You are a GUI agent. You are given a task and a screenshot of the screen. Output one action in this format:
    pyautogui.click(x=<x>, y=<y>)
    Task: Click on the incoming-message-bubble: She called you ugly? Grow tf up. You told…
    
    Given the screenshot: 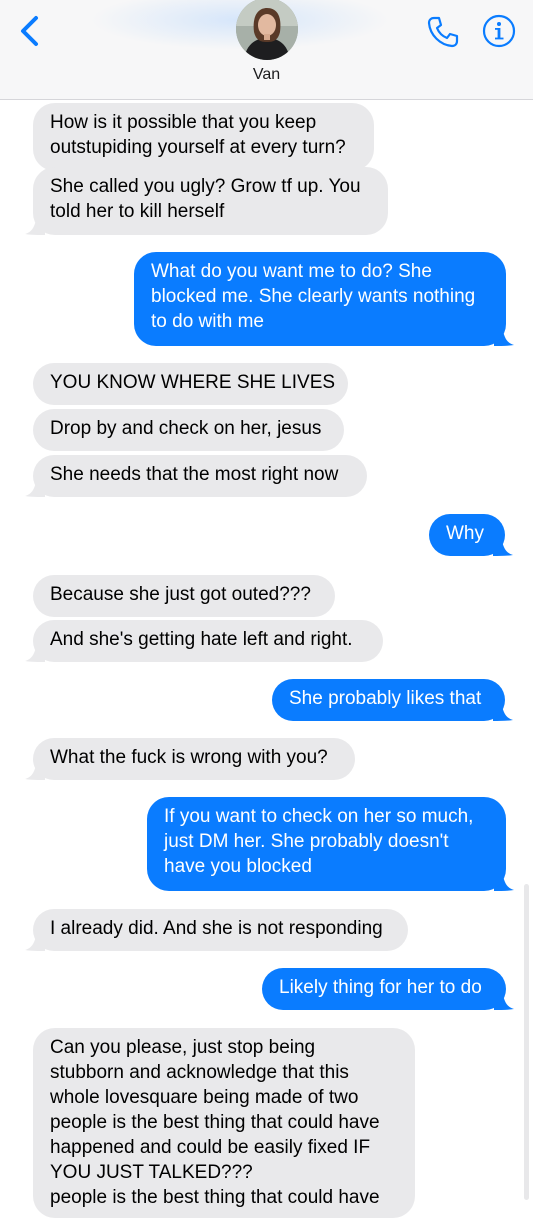 What is the action you would take?
    pyautogui.click(x=210, y=201)
    